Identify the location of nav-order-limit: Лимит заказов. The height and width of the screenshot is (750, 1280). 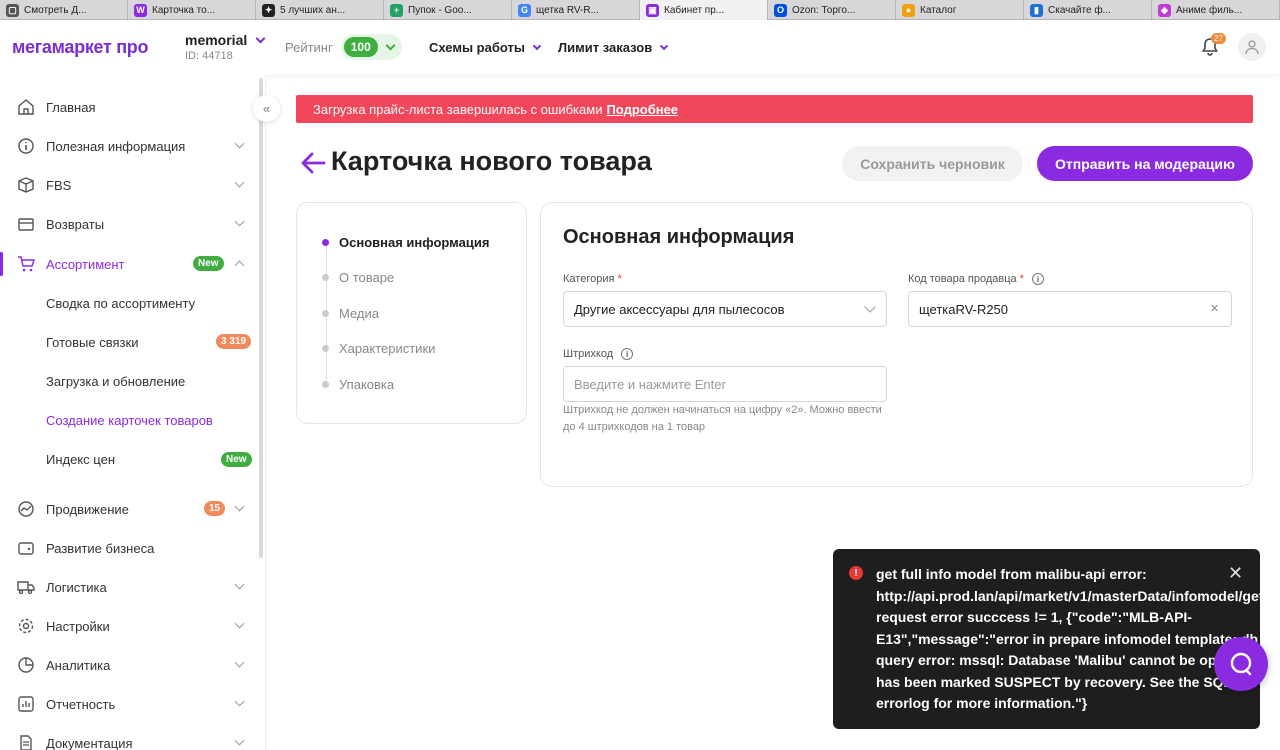
(613, 47).